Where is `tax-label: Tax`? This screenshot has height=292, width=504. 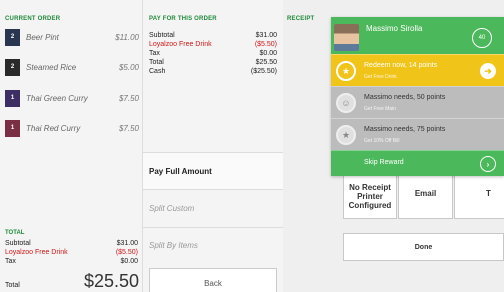
tax-label: Tax is located at coordinates (10, 261).